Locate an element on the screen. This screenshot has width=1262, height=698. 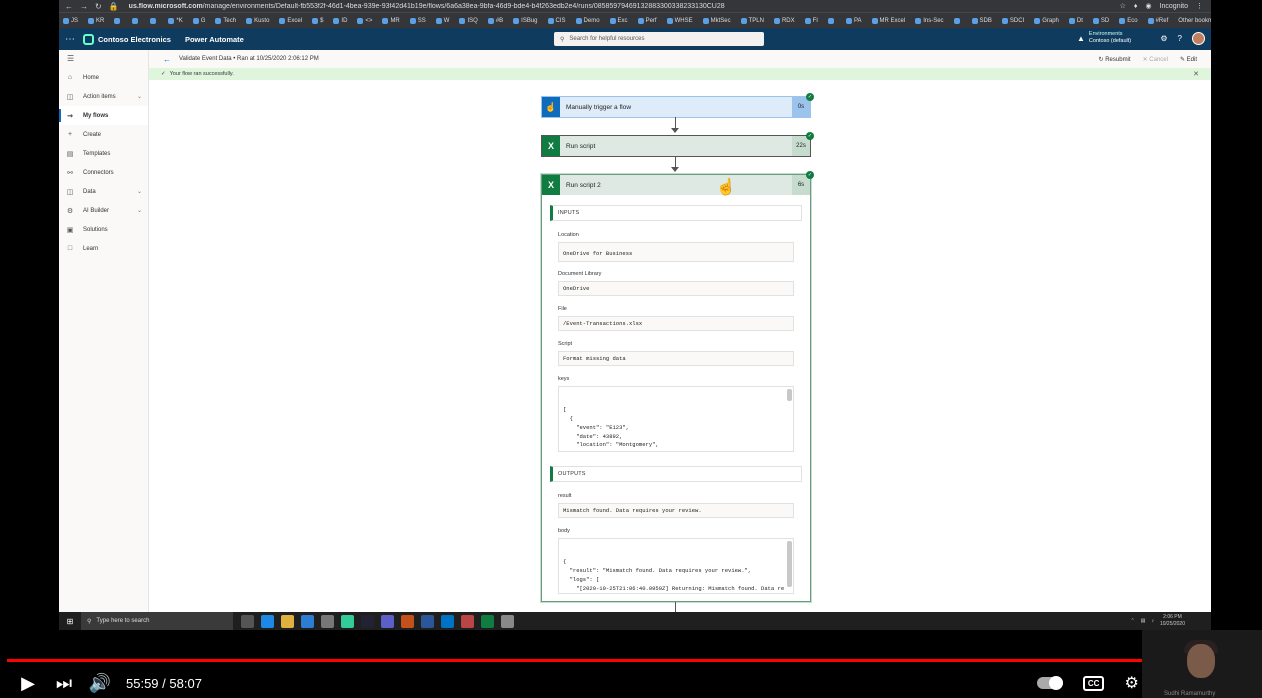
clock: 2:06 PM 10/25/2020 is located at coordinates (1172, 621).